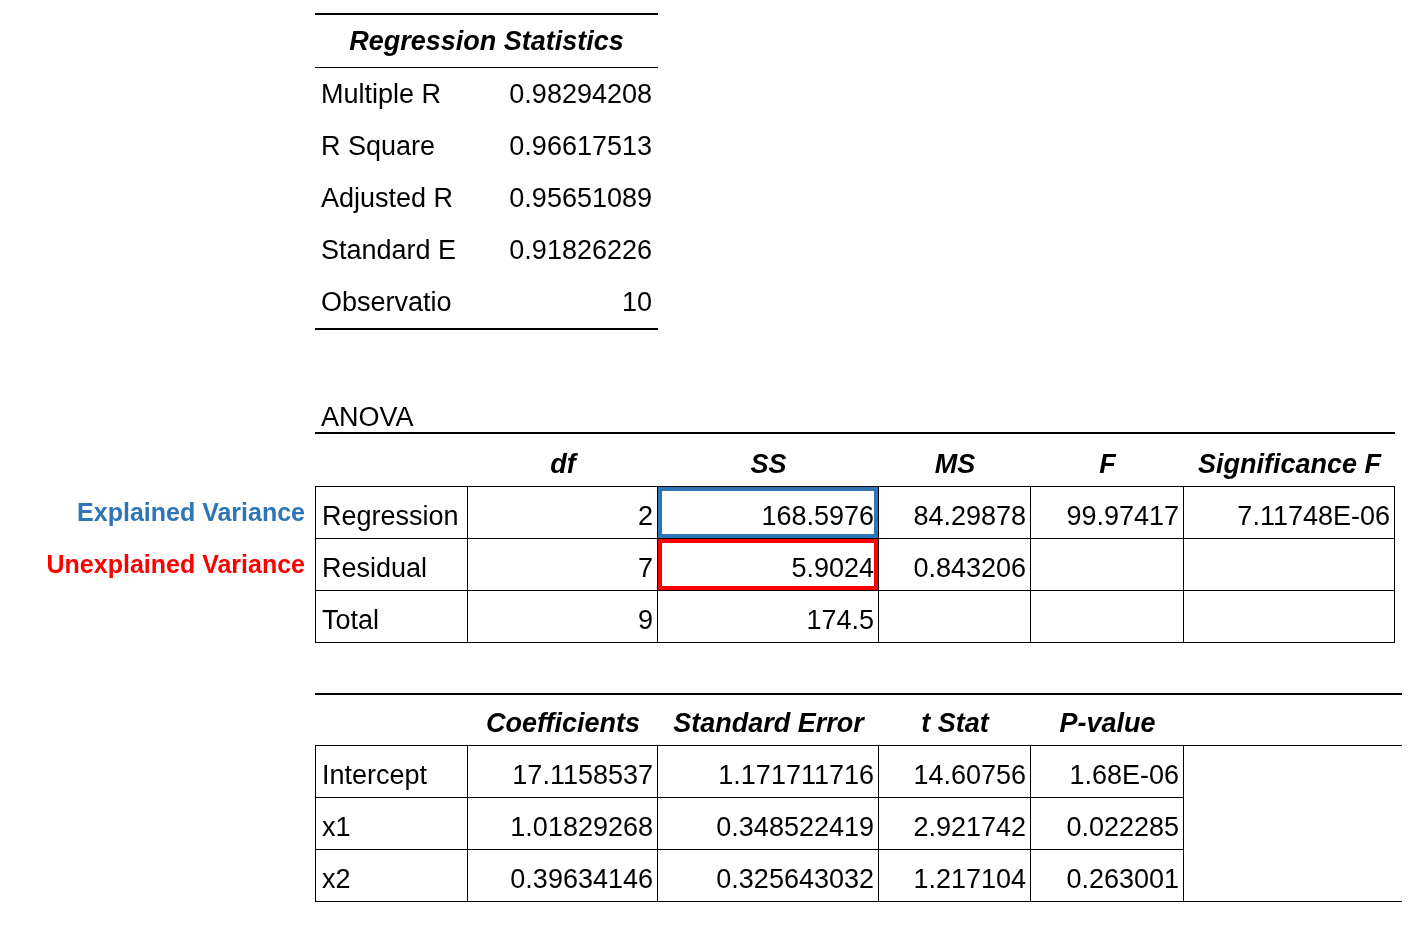  What do you see at coordinates (391, 617) in the screenshot?
I see `table-cell: Total` at bounding box center [391, 617].